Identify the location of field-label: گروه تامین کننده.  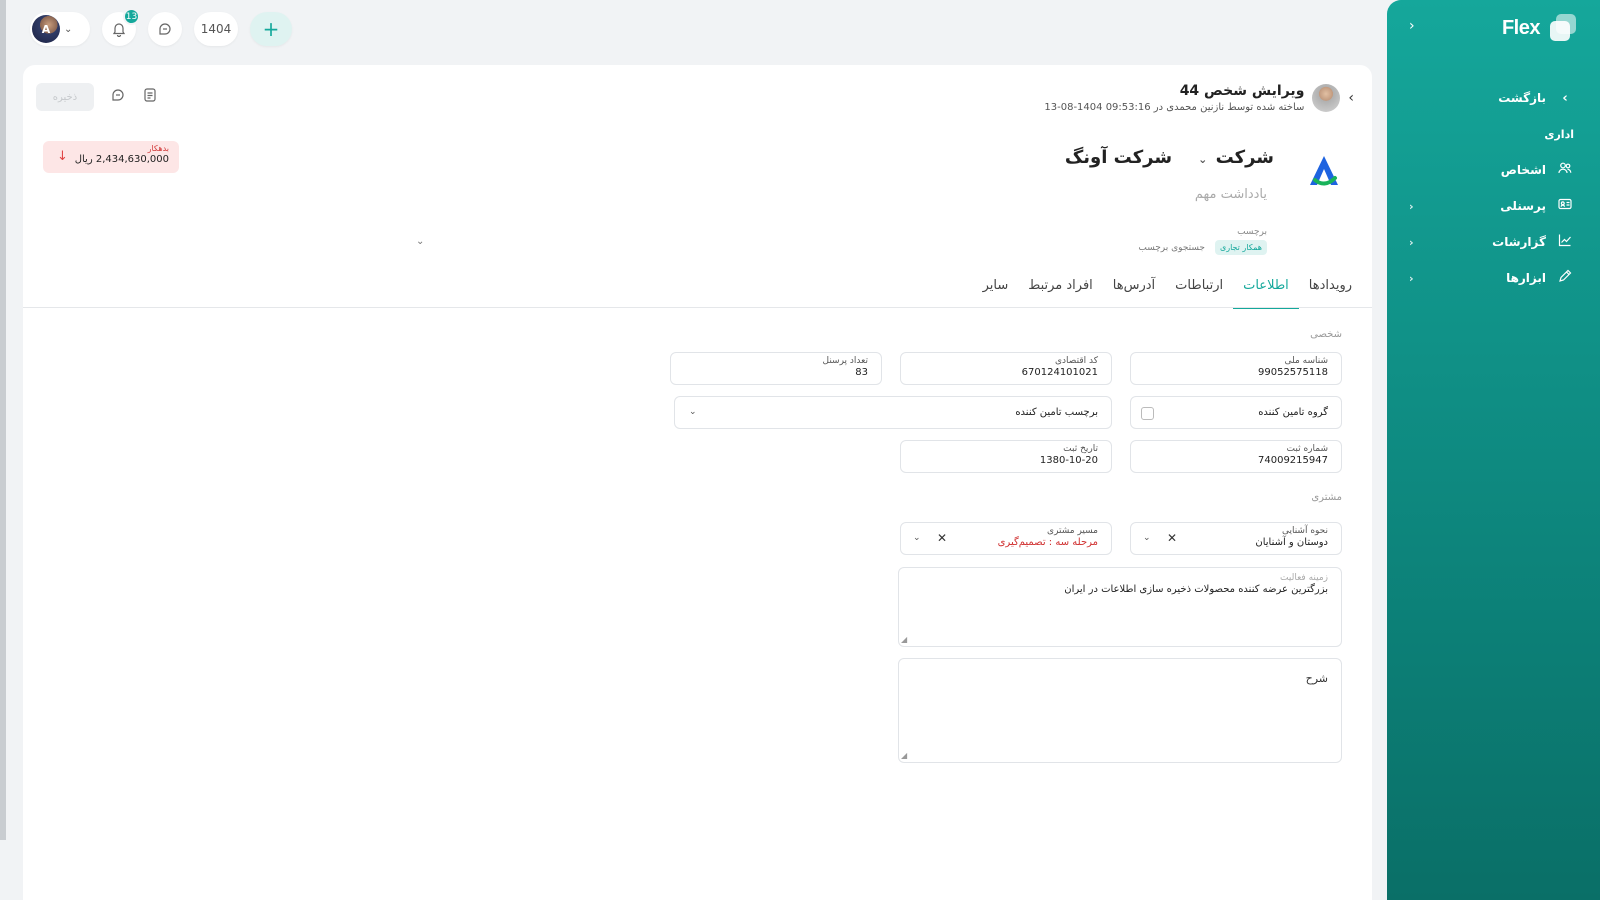
(1293, 412).